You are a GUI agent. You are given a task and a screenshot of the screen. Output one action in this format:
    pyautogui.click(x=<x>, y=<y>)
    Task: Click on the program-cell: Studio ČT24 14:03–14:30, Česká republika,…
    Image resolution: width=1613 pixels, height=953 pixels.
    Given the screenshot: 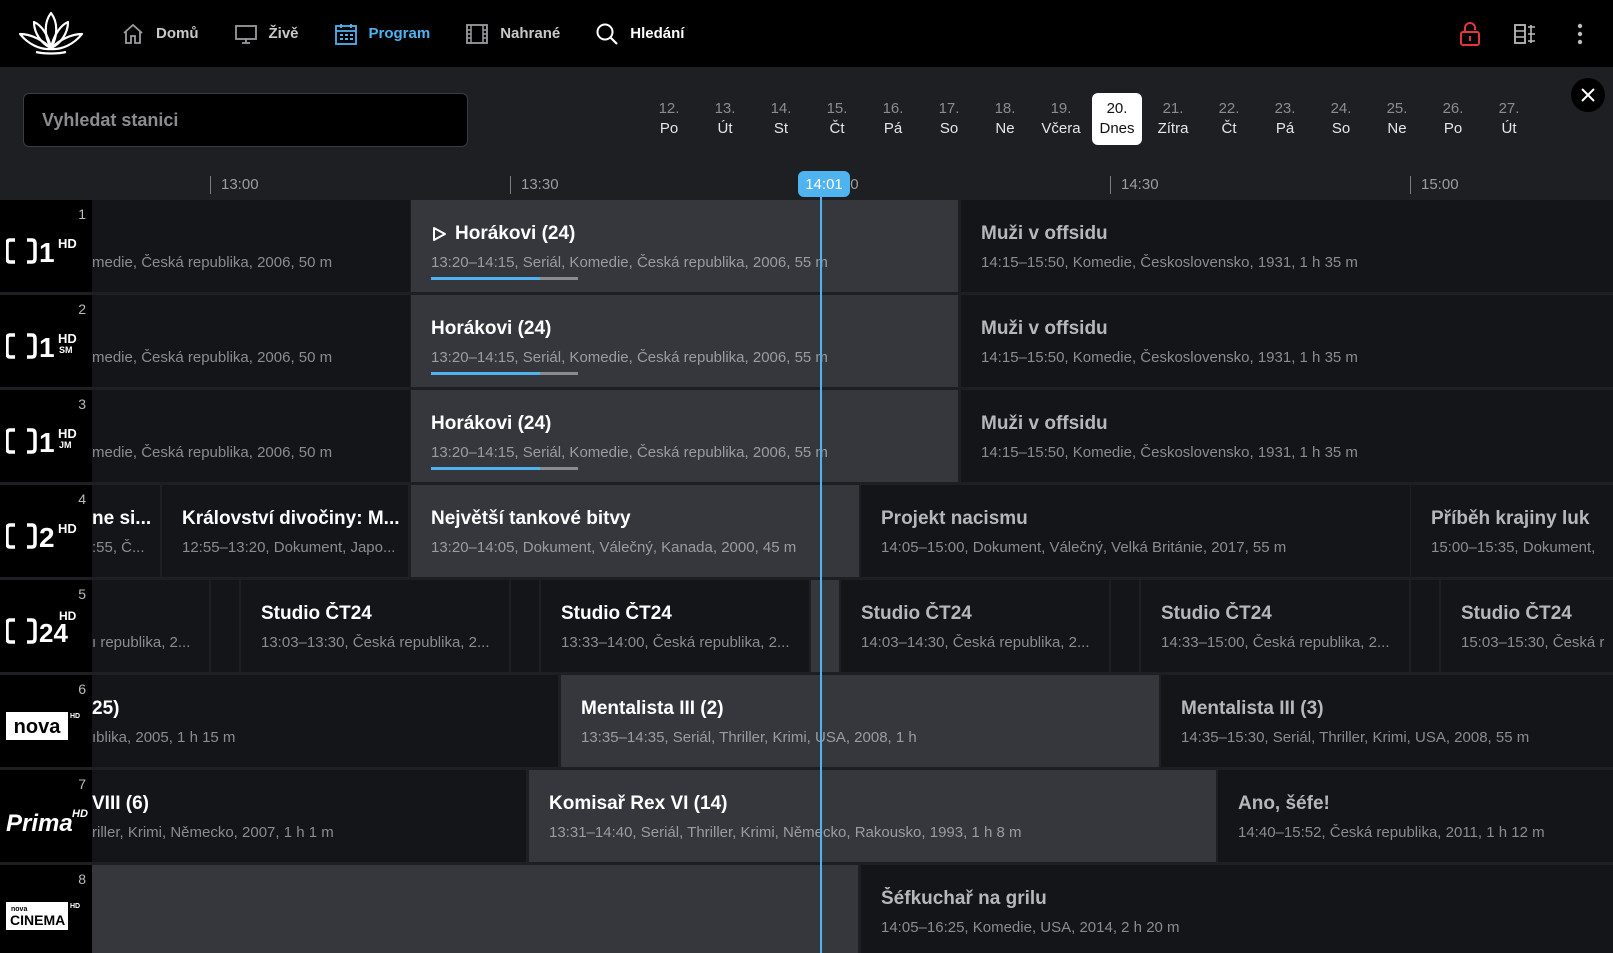 What is the action you would take?
    pyautogui.click(x=975, y=626)
    